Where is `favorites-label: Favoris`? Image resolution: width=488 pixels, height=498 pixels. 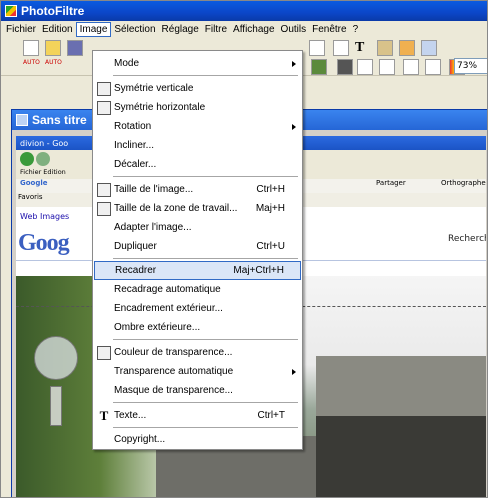
favorites-label: Favoris is located at coordinates (30, 197).